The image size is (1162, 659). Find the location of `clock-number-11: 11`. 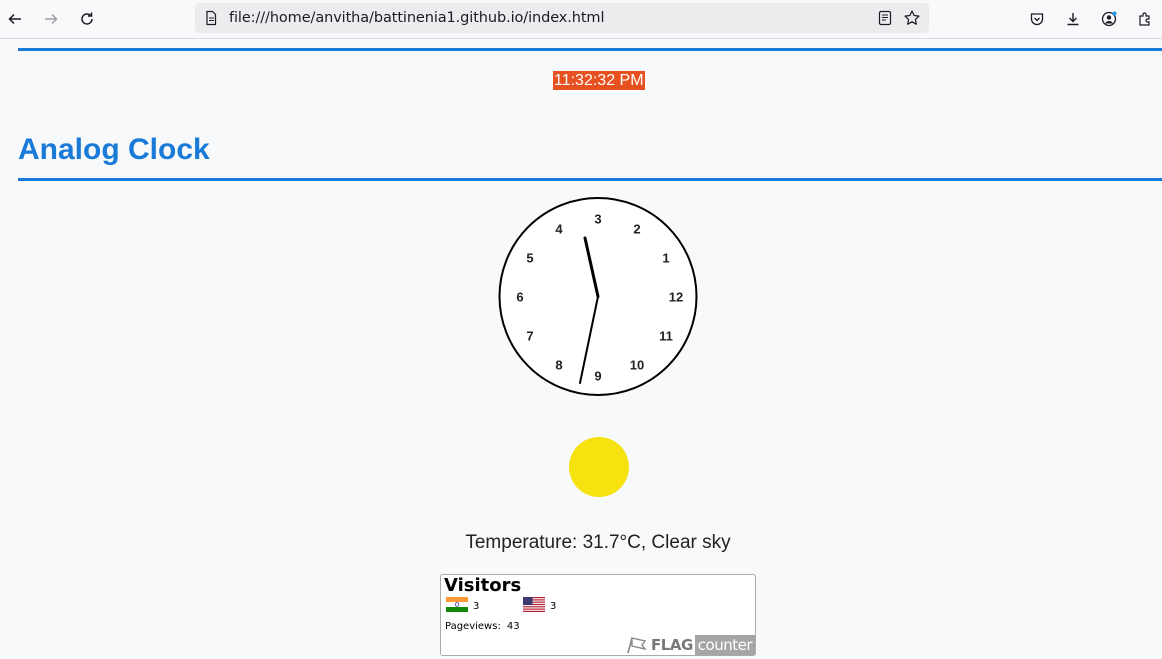

clock-number-11: 11 is located at coordinates (666, 336).